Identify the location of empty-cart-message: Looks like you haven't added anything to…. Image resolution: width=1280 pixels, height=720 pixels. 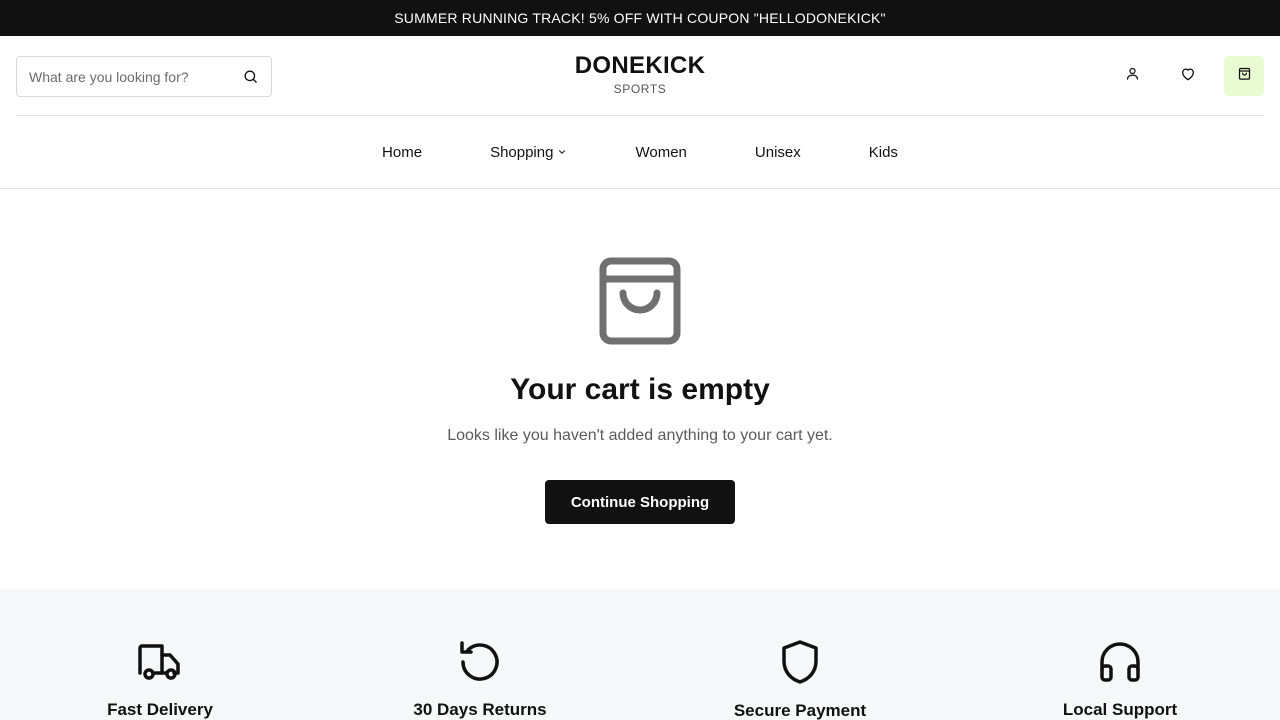
(640, 435).